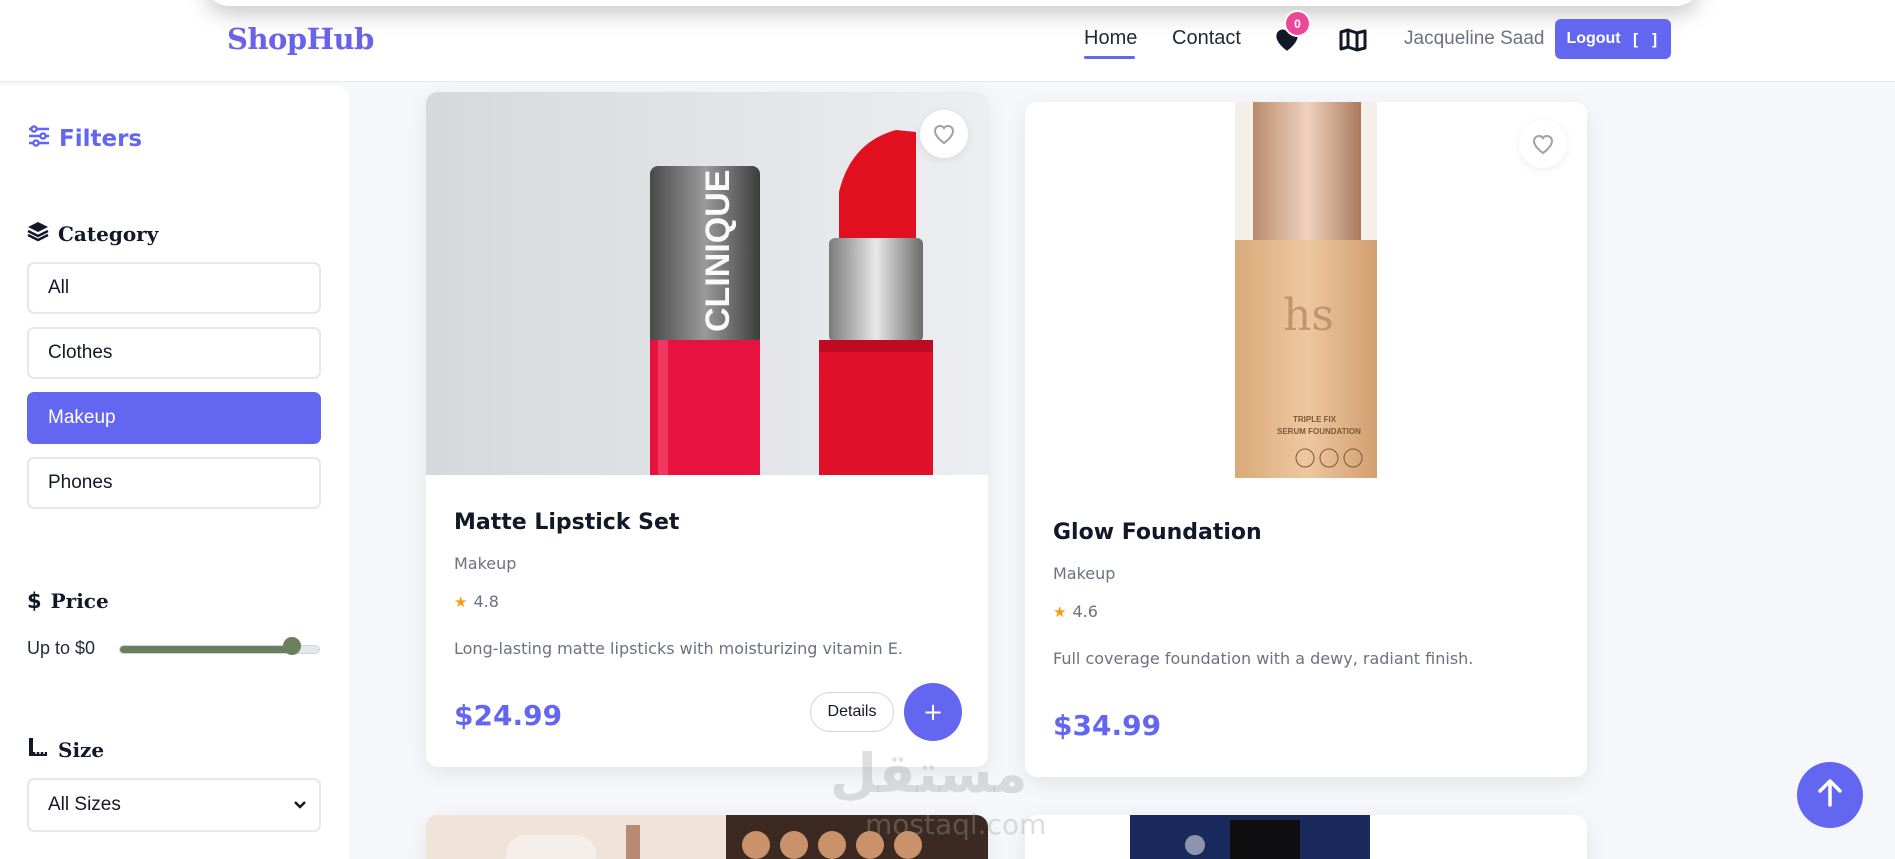 The height and width of the screenshot is (859, 1895). Describe the element at coordinates (1109, 57) in the screenshot. I see `nav-active-indicator` at that location.